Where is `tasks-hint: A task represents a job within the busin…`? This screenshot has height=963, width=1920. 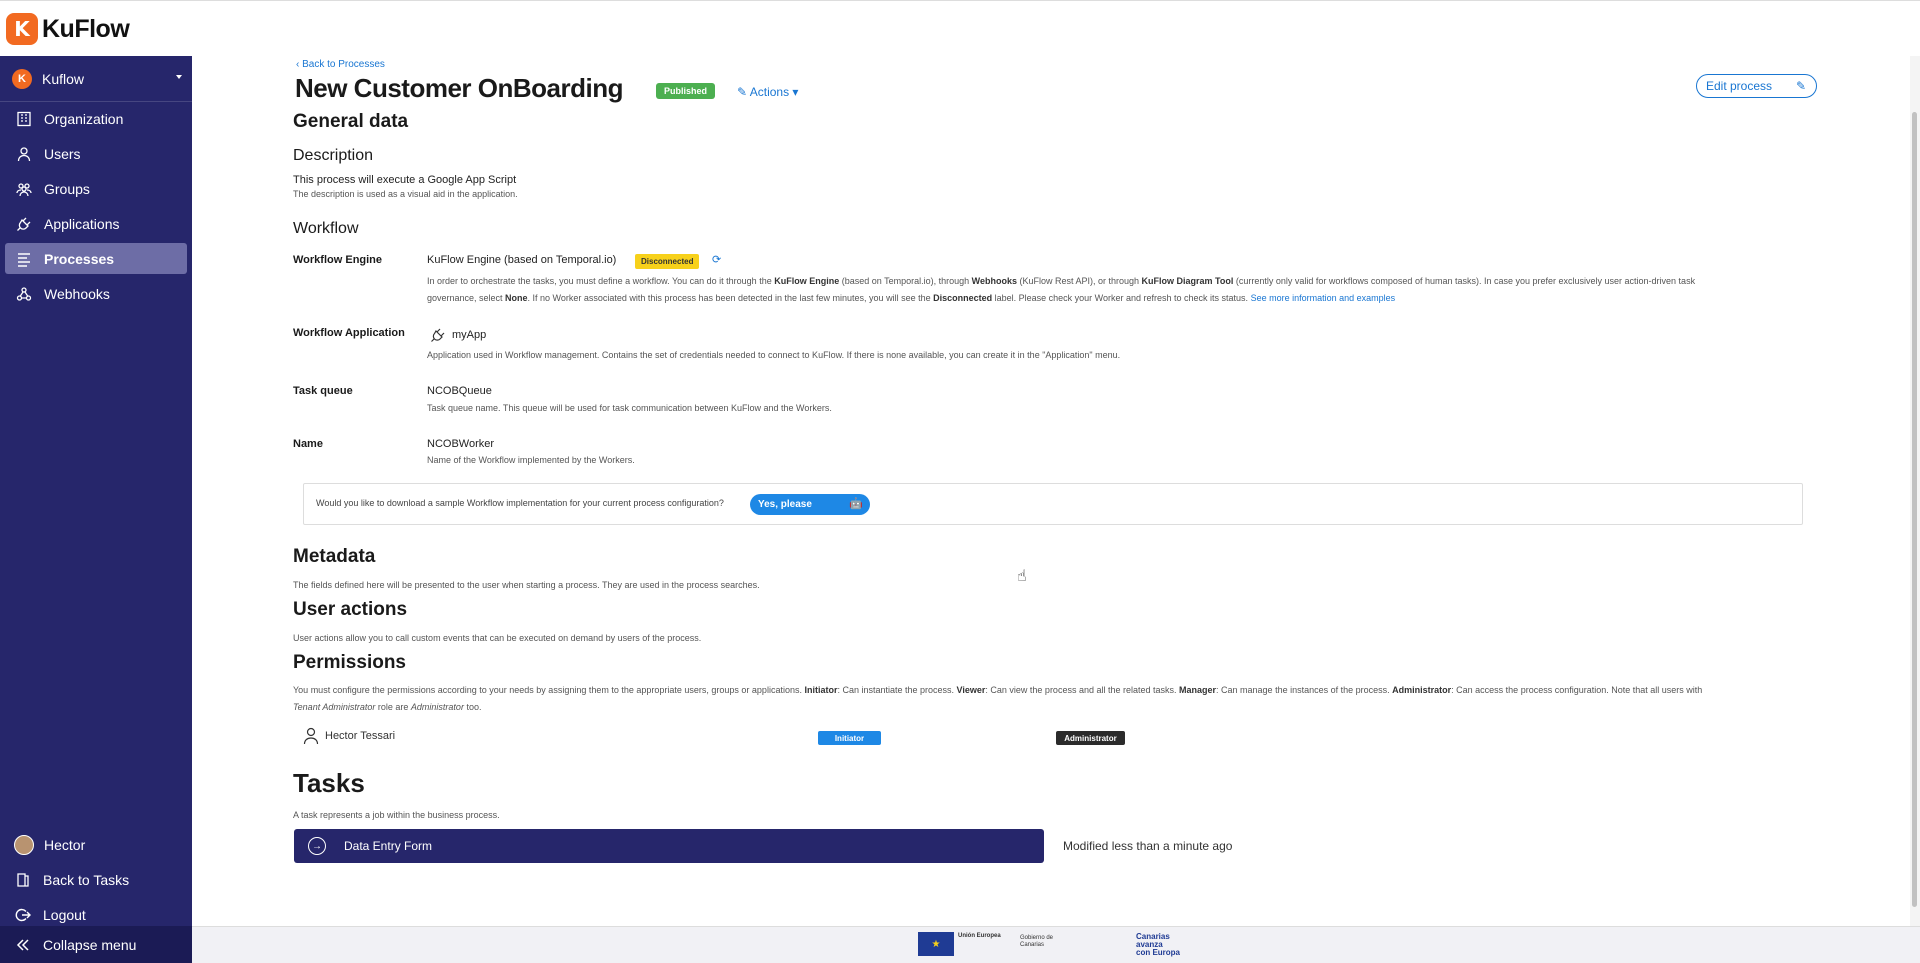 tasks-hint: A task represents a job within the busin… is located at coordinates (396, 815).